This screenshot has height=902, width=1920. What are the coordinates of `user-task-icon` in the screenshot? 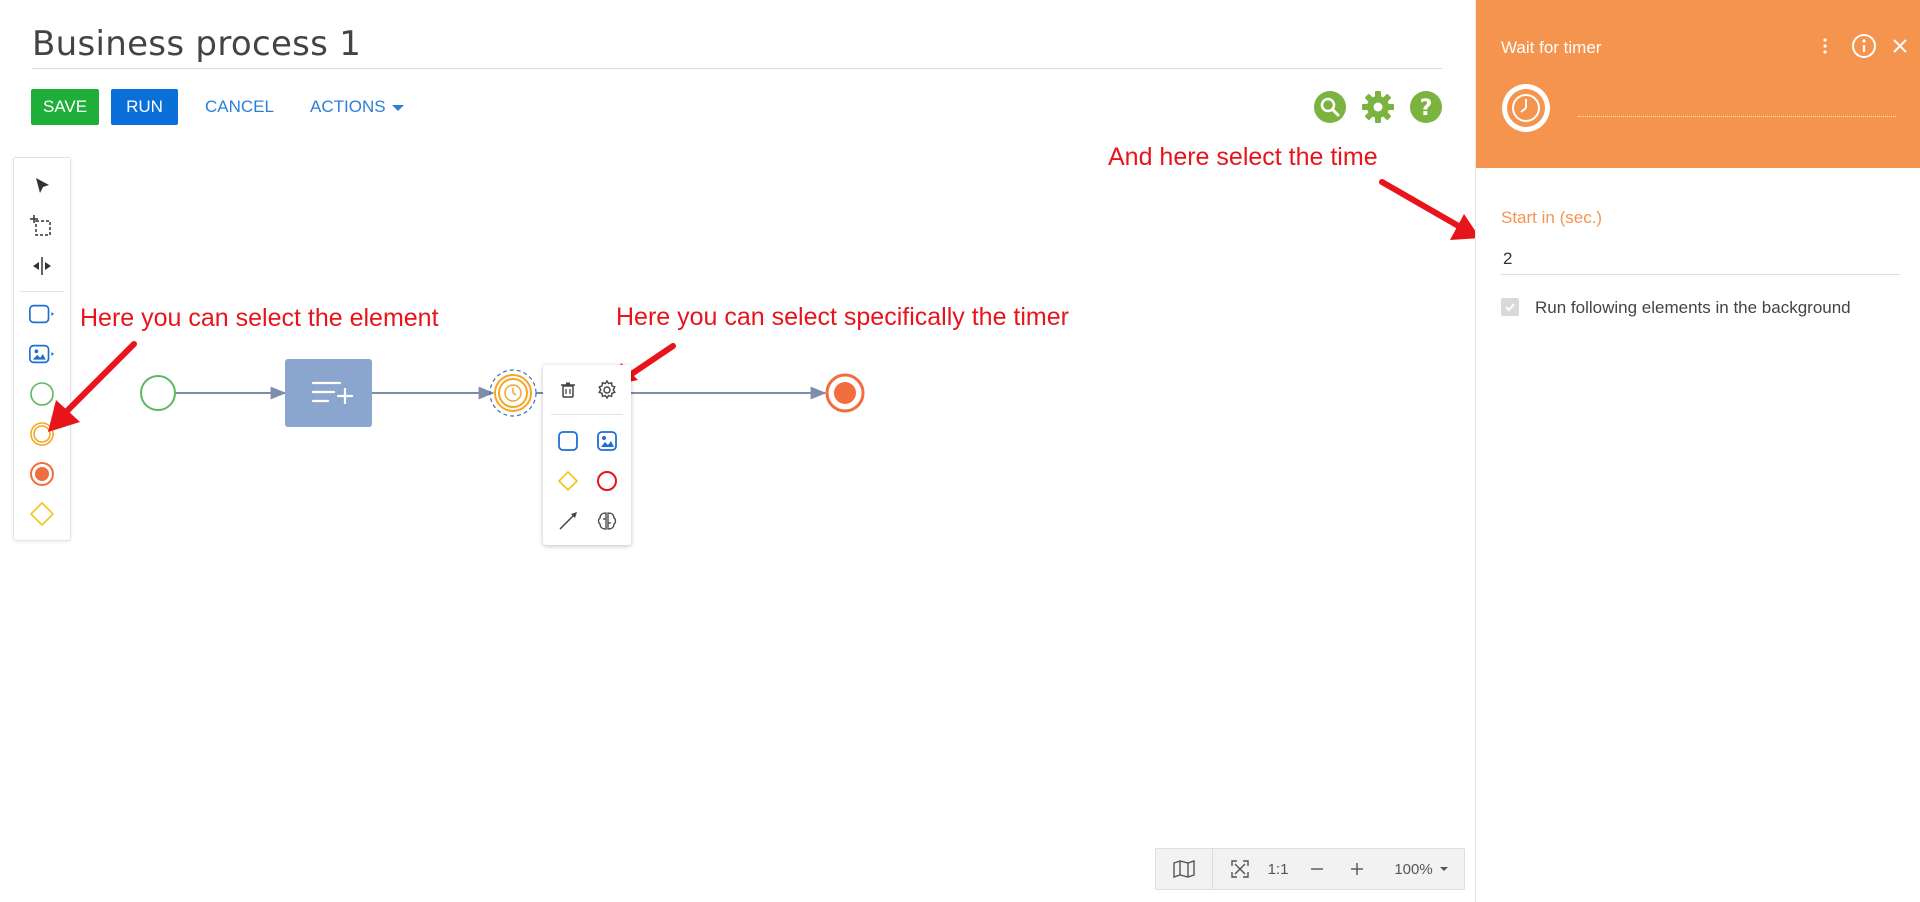 It's located at (607, 441).